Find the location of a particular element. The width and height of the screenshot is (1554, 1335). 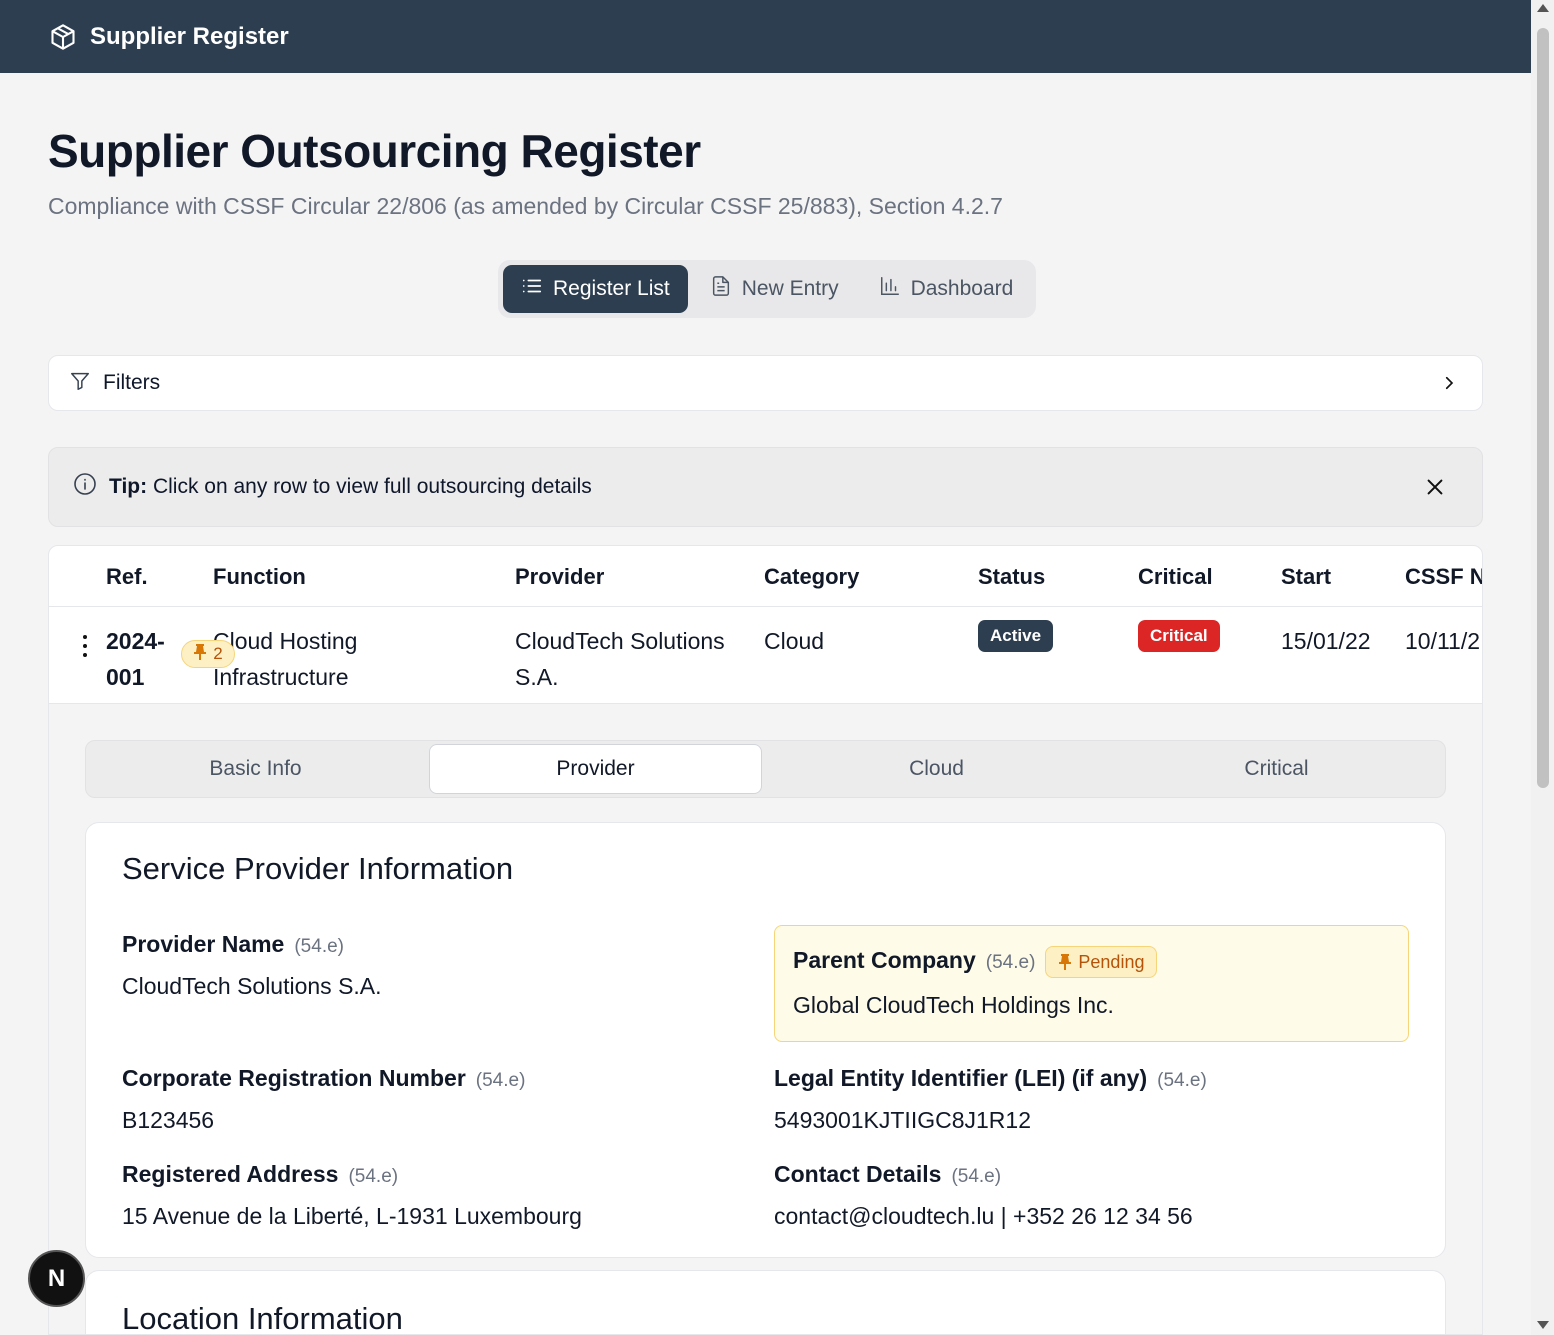

tab-cloud: Cloud is located at coordinates (936, 769).